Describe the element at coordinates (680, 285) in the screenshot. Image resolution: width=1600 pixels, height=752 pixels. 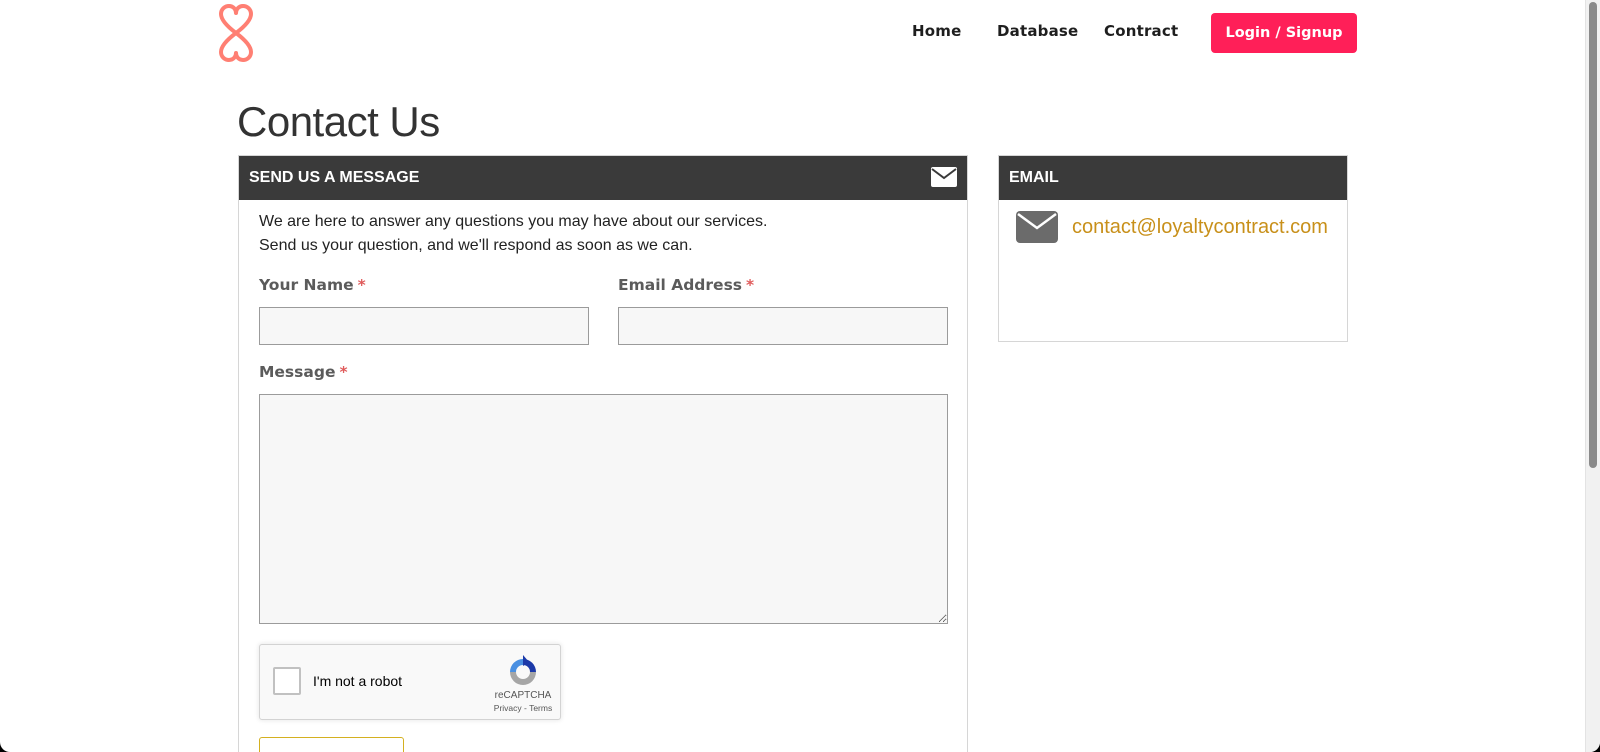
I see `email-label-text: Email Address` at that location.